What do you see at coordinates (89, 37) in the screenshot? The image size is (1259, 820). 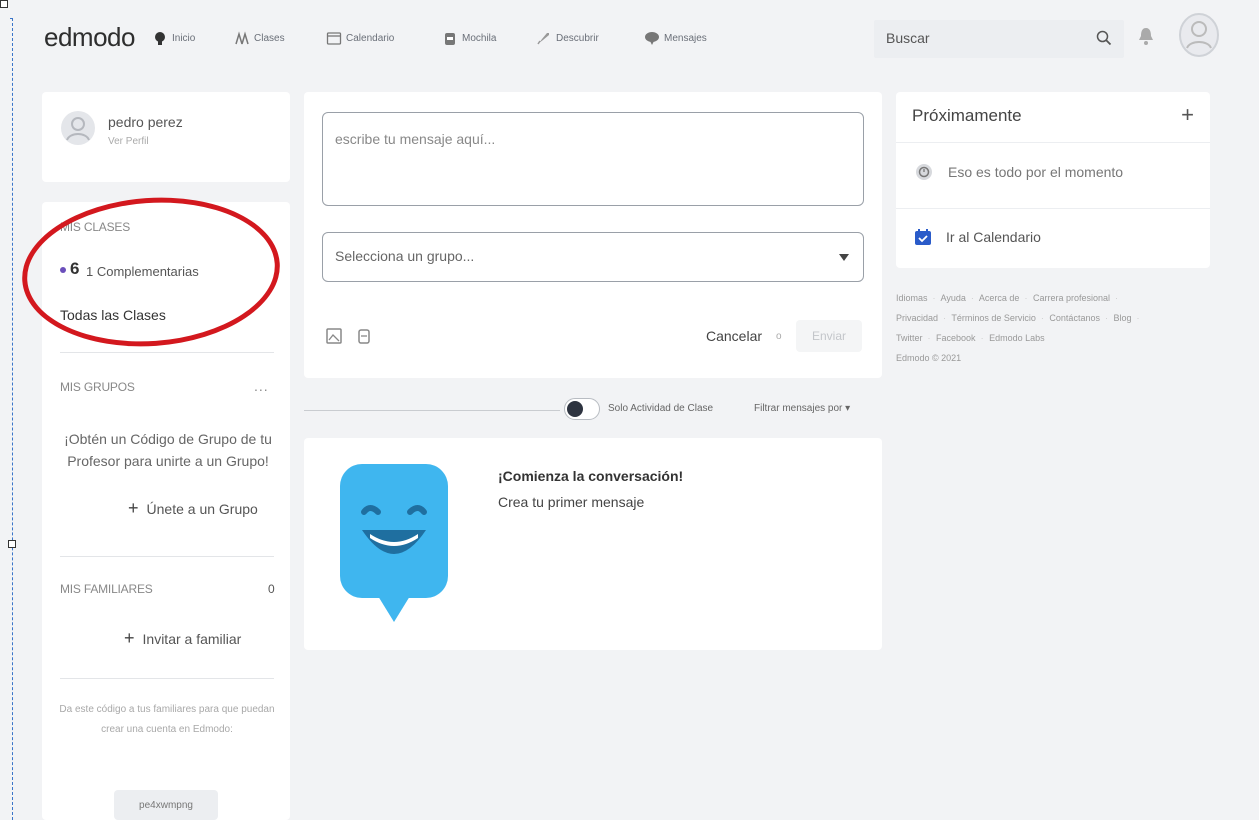 I see `edmodo-logo: edmodo` at bounding box center [89, 37].